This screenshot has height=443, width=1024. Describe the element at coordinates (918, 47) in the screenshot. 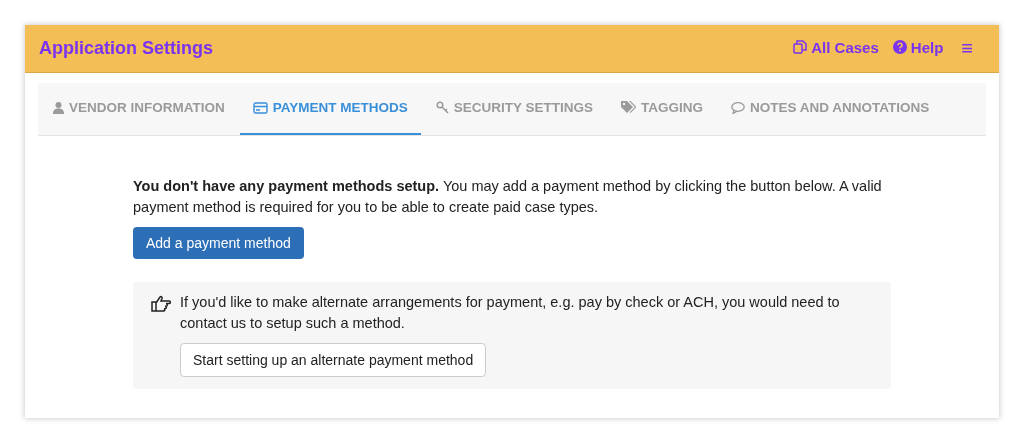

I see `help-link: Help` at that location.